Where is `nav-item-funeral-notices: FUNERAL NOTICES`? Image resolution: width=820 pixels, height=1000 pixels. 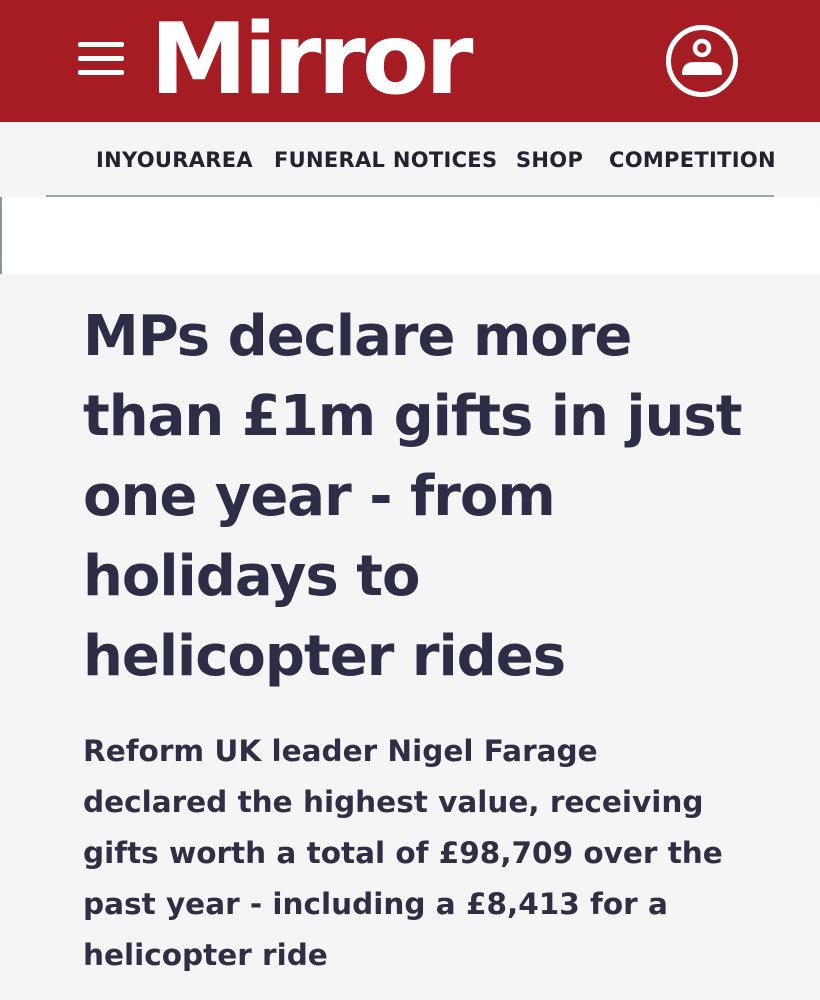 nav-item-funeral-notices: FUNERAL NOTICES is located at coordinates (385, 160).